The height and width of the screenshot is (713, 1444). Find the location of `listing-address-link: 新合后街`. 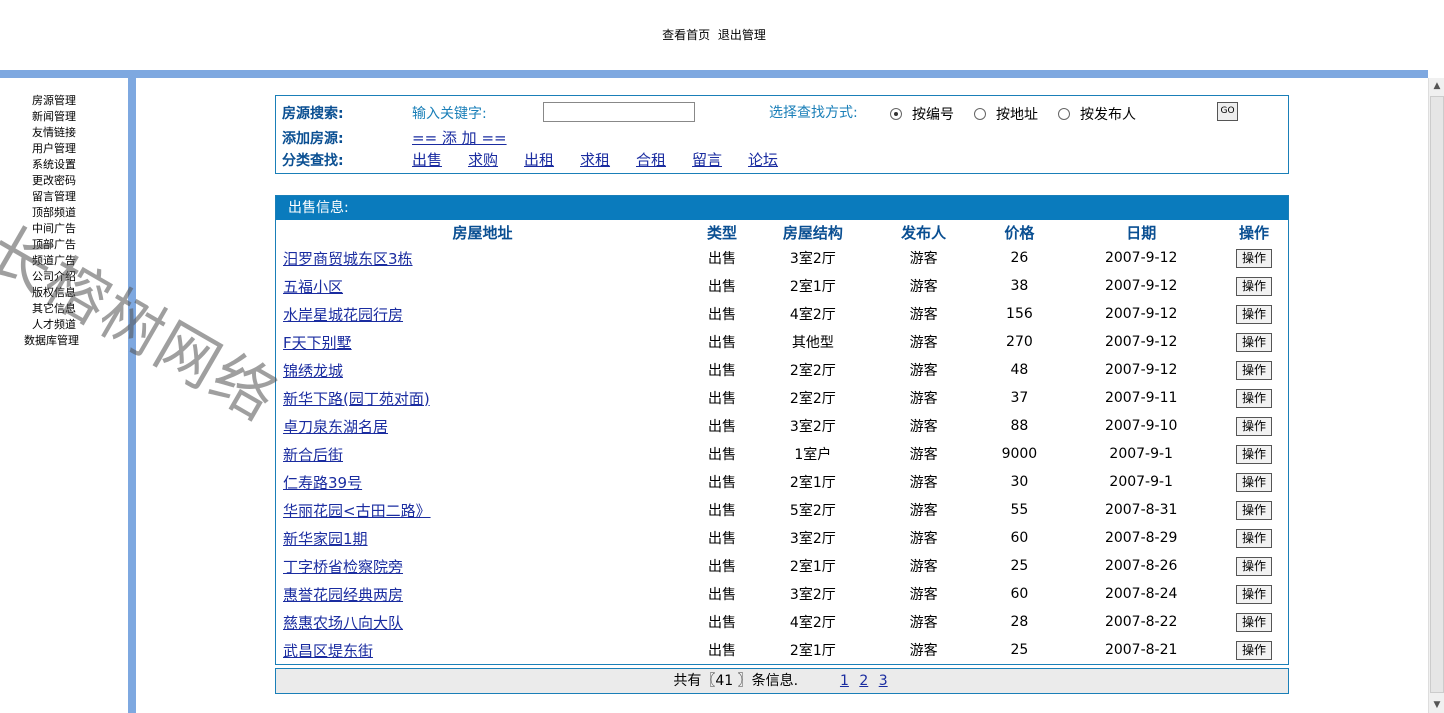

listing-address-link: 新合后街 is located at coordinates (313, 455).